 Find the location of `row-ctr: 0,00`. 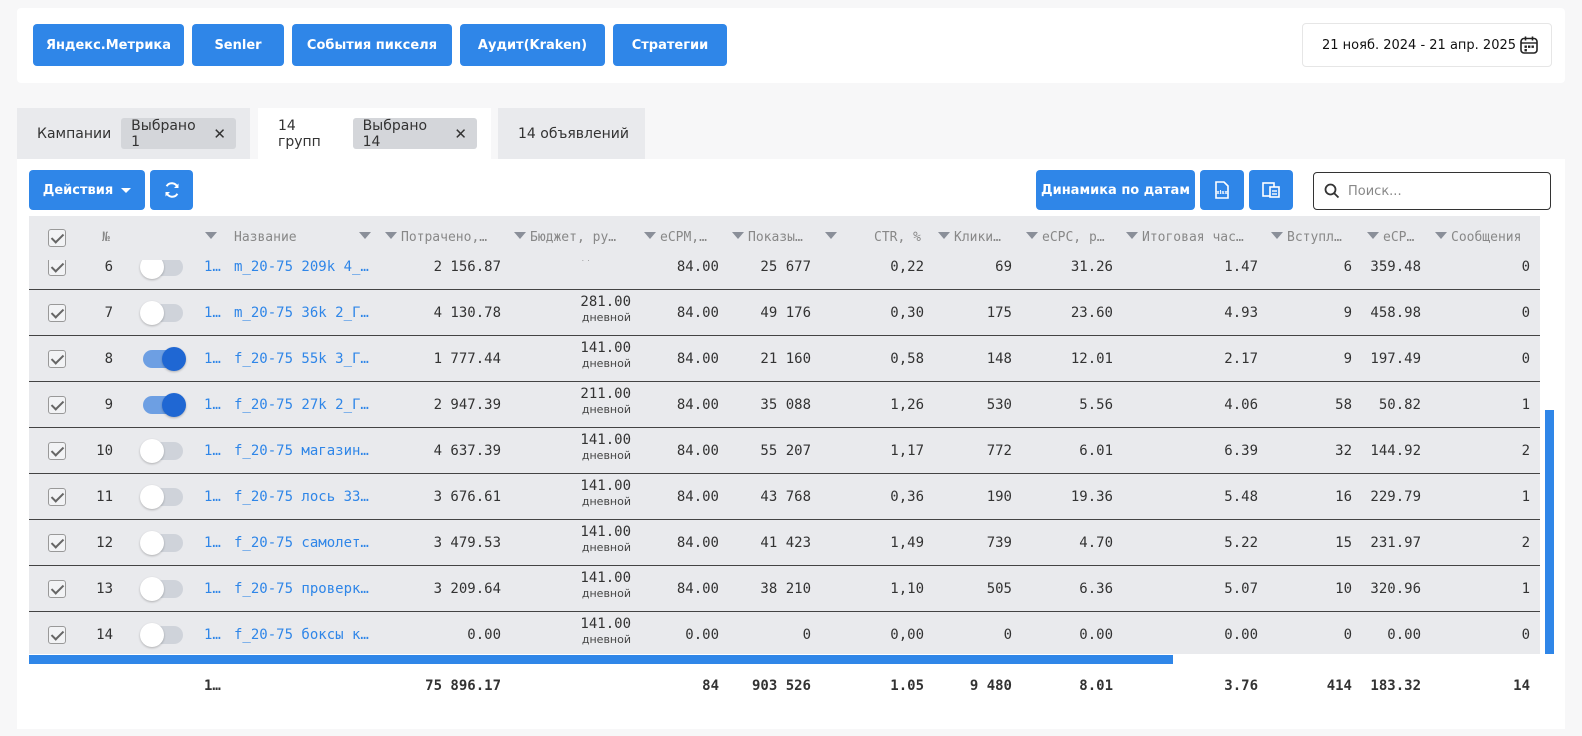

row-ctr: 0,00 is located at coordinates (907, 635).